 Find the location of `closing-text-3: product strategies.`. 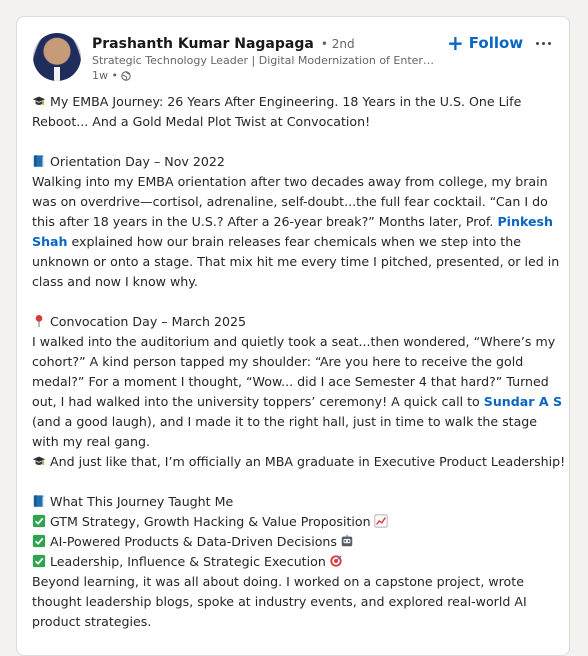

closing-text-3: product strategies. is located at coordinates (92, 621).